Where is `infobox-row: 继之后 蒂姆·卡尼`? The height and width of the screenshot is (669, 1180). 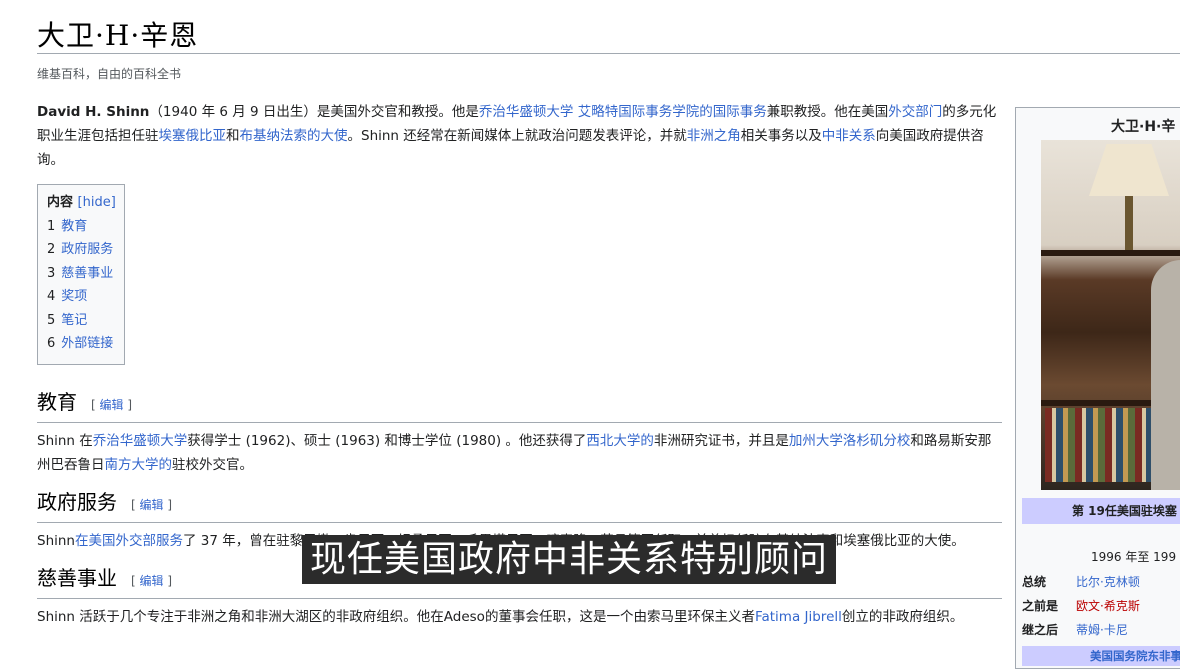
infobox-row: 继之后 蒂姆·卡尼 is located at coordinates (1075, 629).